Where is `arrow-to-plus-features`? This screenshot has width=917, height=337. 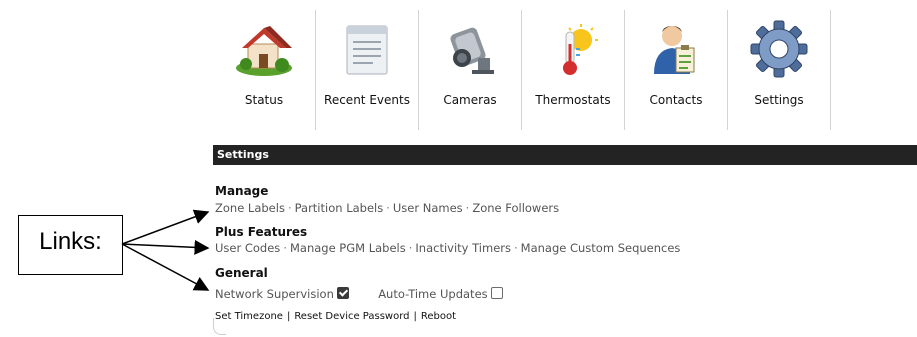 arrow-to-plus-features is located at coordinates (165, 247).